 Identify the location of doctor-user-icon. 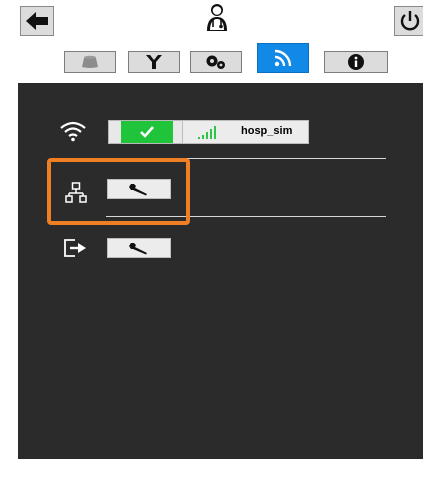
(217, 17).